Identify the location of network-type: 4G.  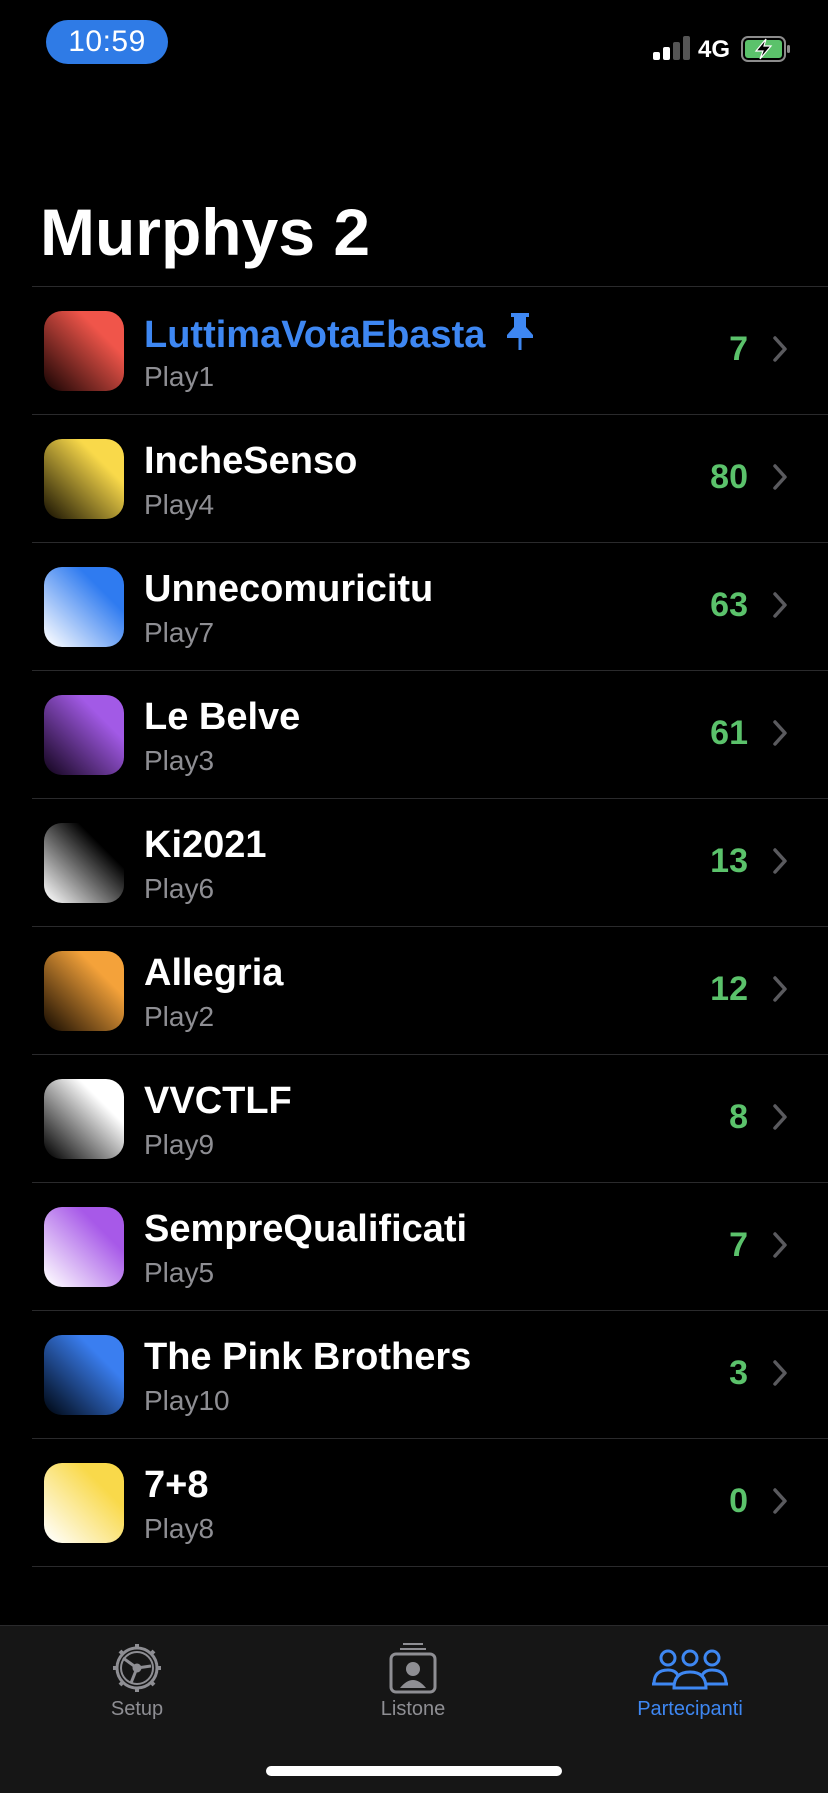
(714, 49).